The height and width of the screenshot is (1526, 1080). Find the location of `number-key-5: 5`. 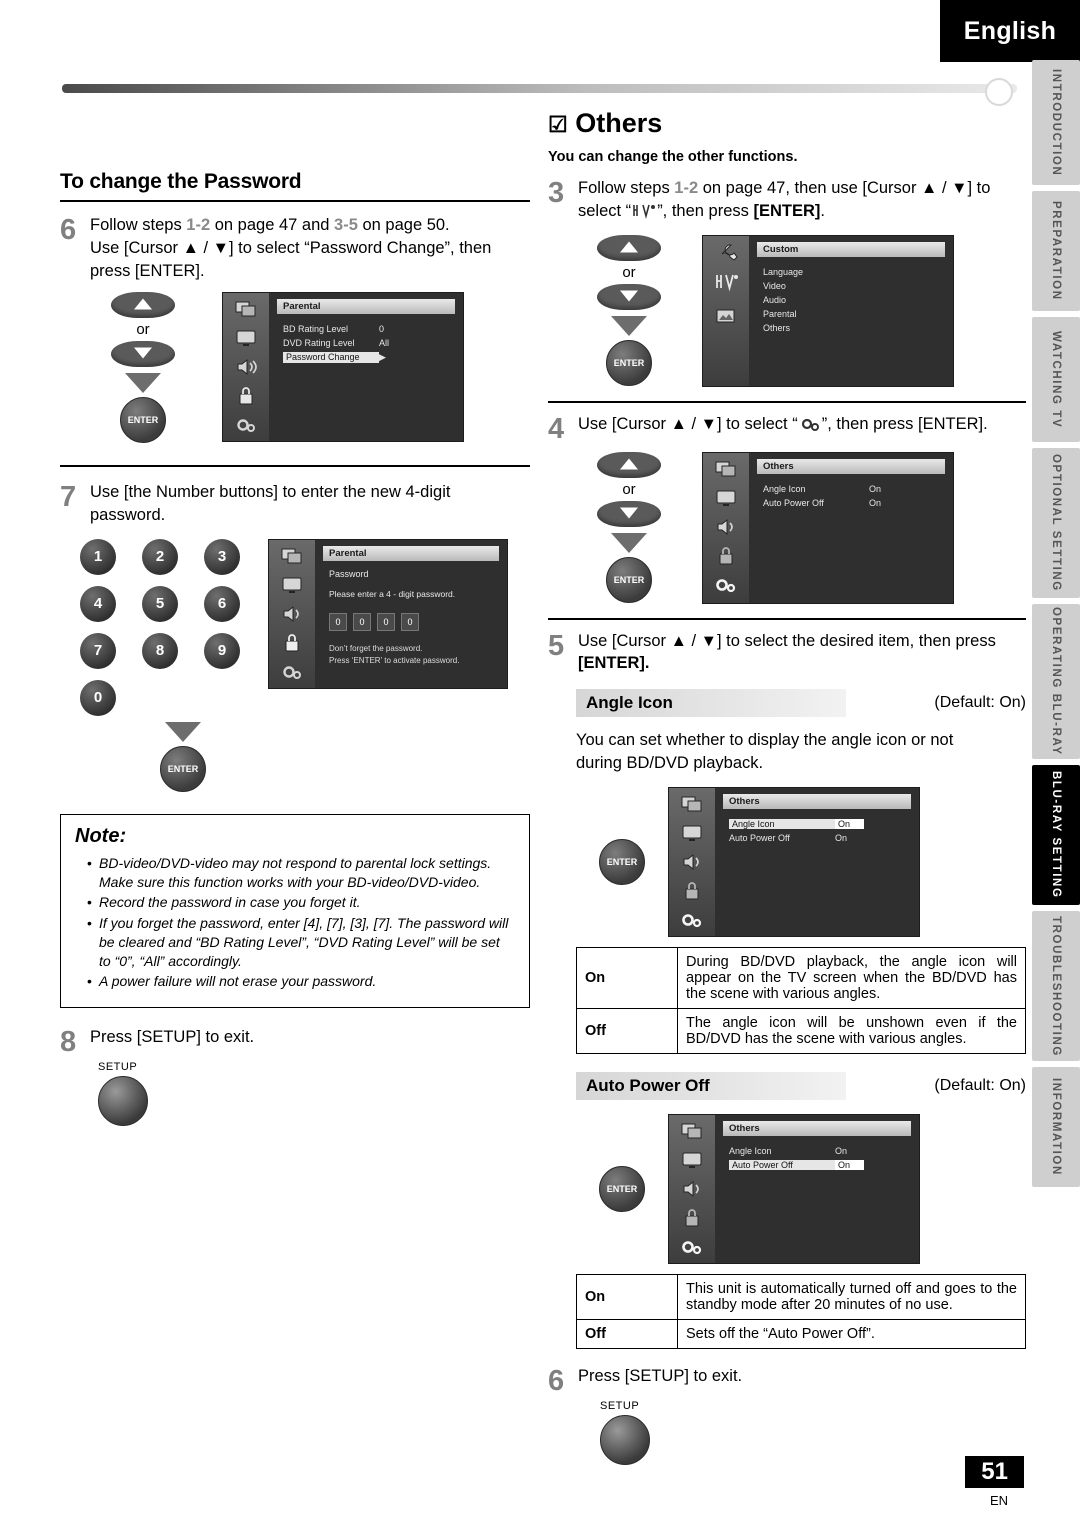

number-key-5: 5 is located at coordinates (160, 603).